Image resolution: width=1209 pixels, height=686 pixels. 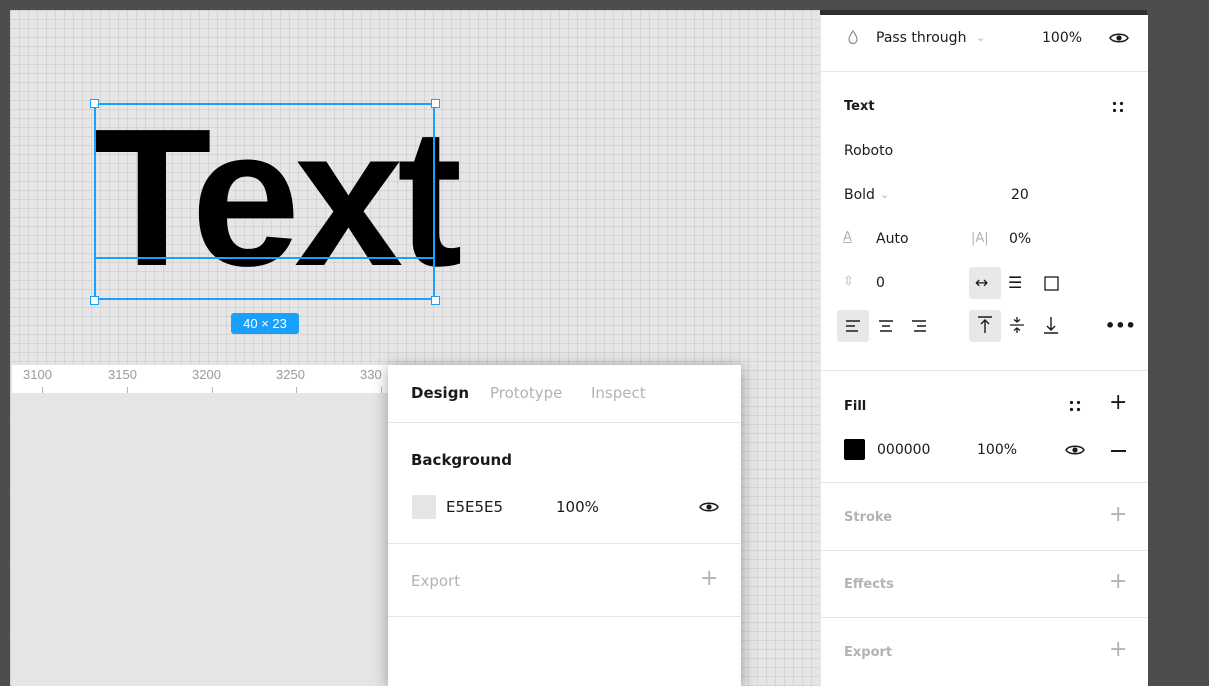 What do you see at coordinates (122, 374) in the screenshot?
I see `ruler-label: 3150` at bounding box center [122, 374].